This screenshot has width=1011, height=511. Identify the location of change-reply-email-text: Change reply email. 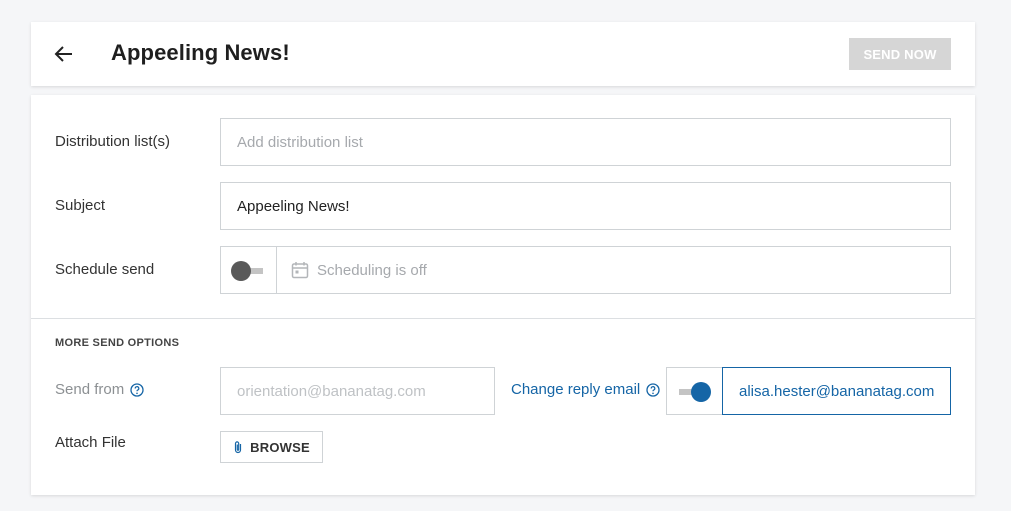
(575, 389).